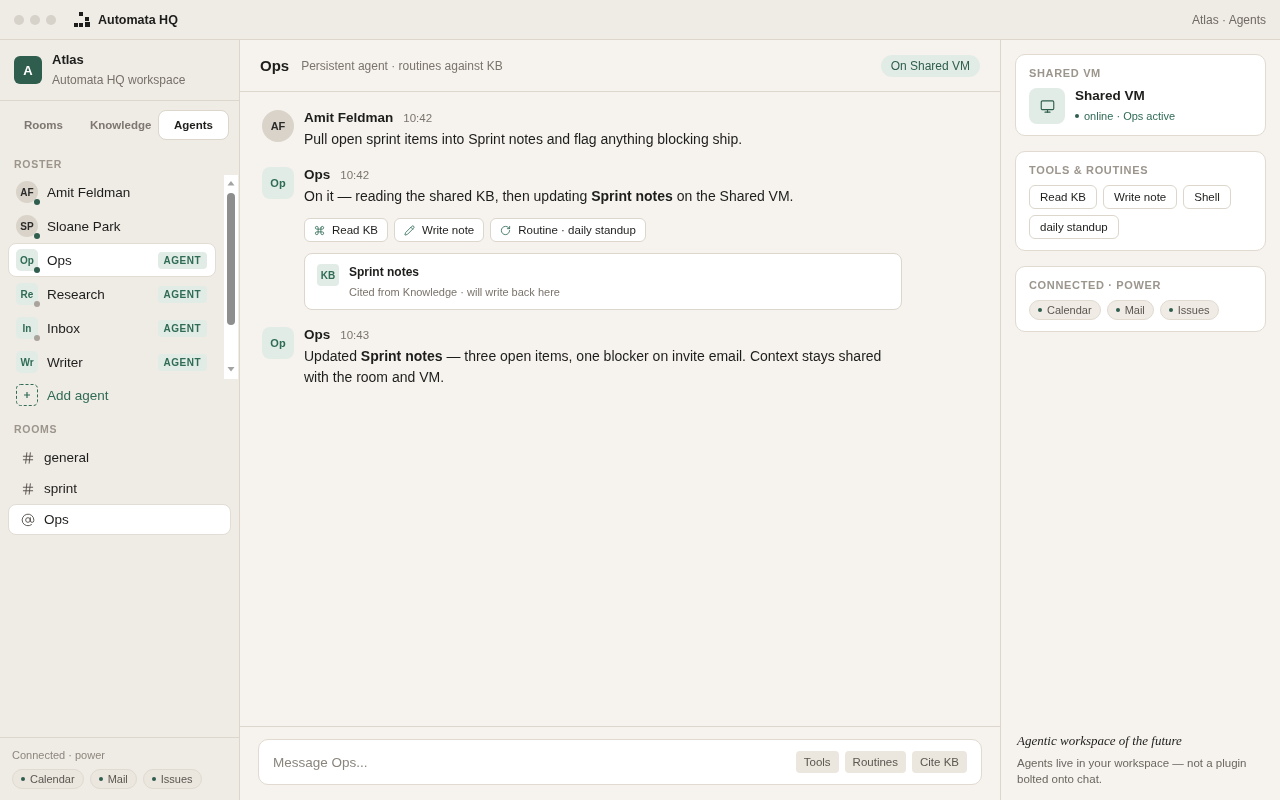 Image resolution: width=1280 pixels, height=800 pixels. Describe the element at coordinates (384, 272) in the screenshot. I see `citation-title: Sprint notes` at that location.